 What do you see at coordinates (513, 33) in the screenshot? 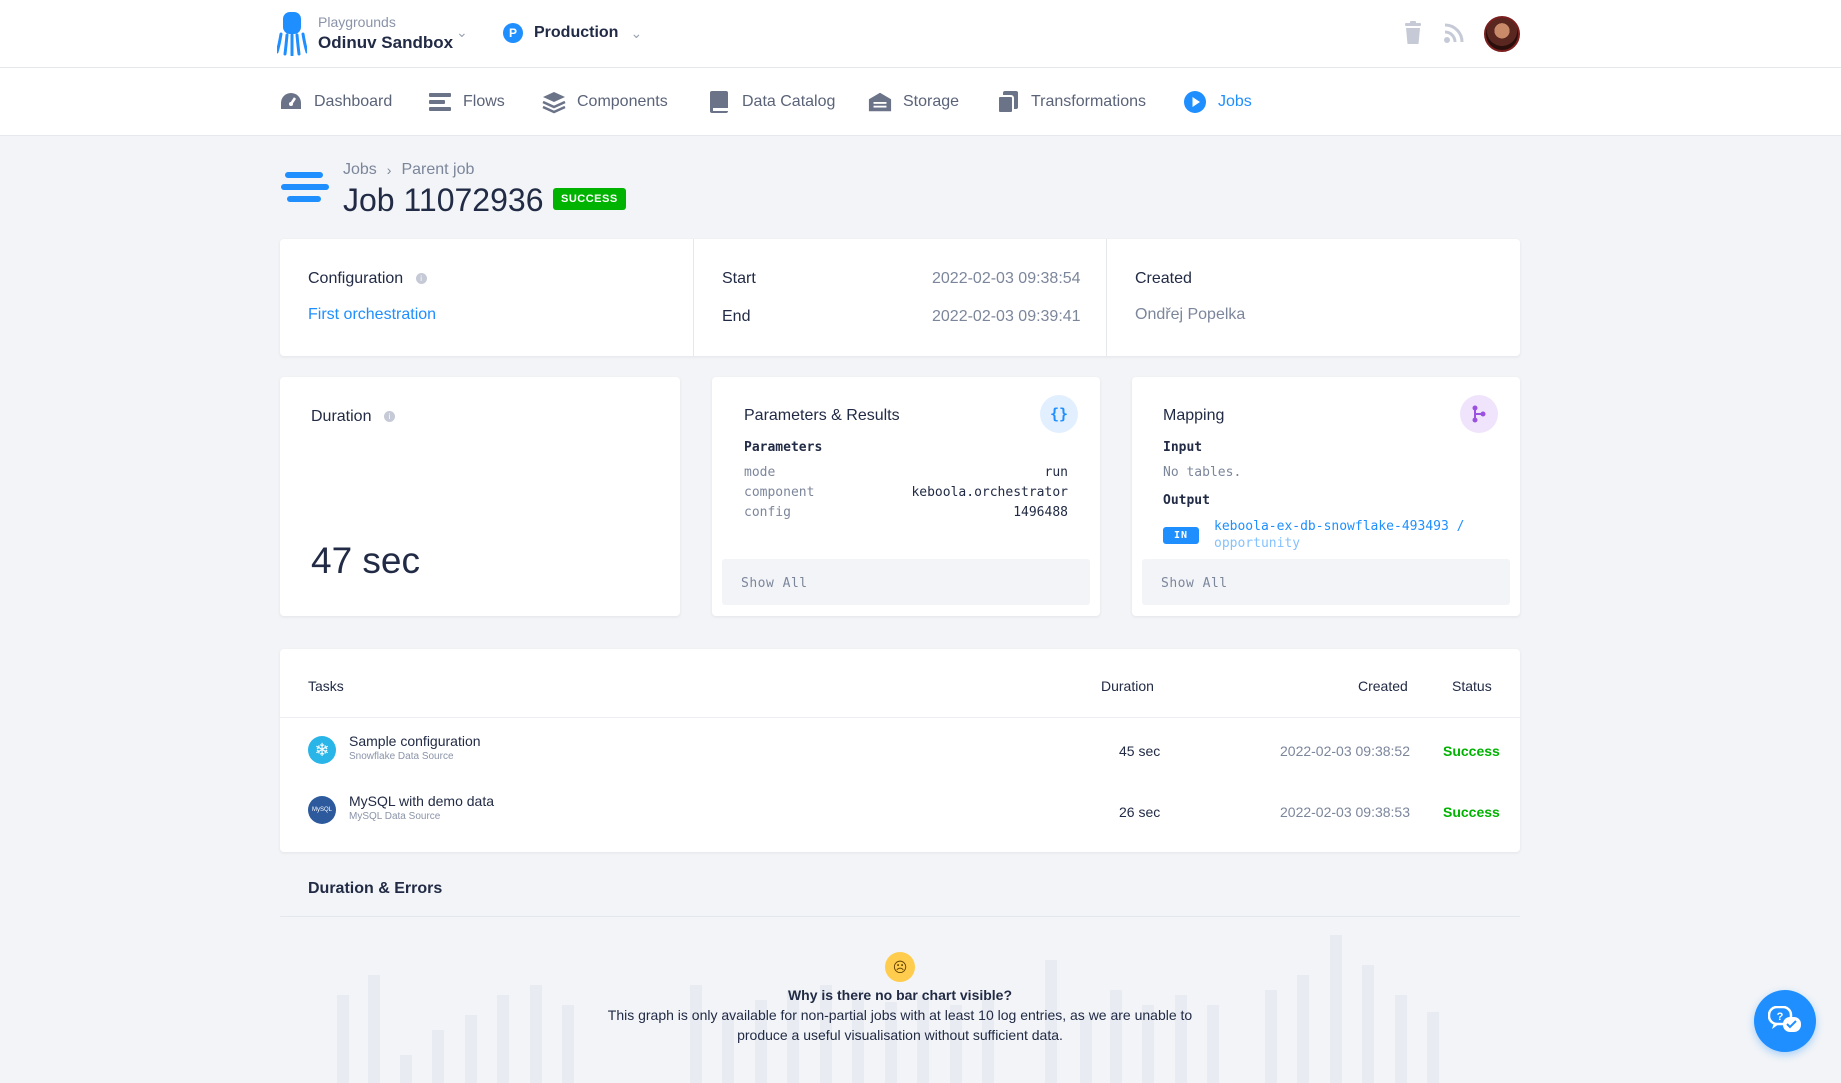
I see `branch-icon: P` at bounding box center [513, 33].